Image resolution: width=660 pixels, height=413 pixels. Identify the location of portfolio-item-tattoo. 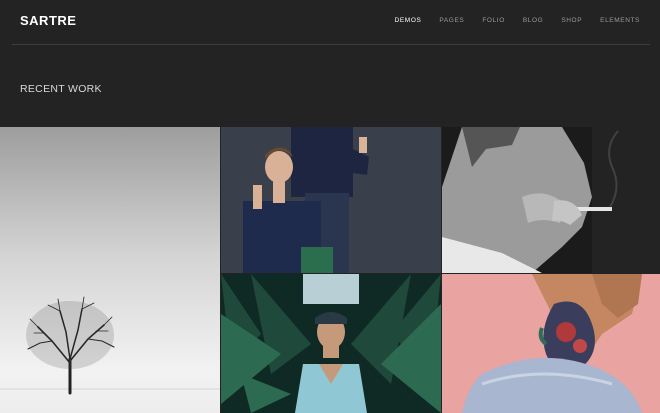
(551, 343).